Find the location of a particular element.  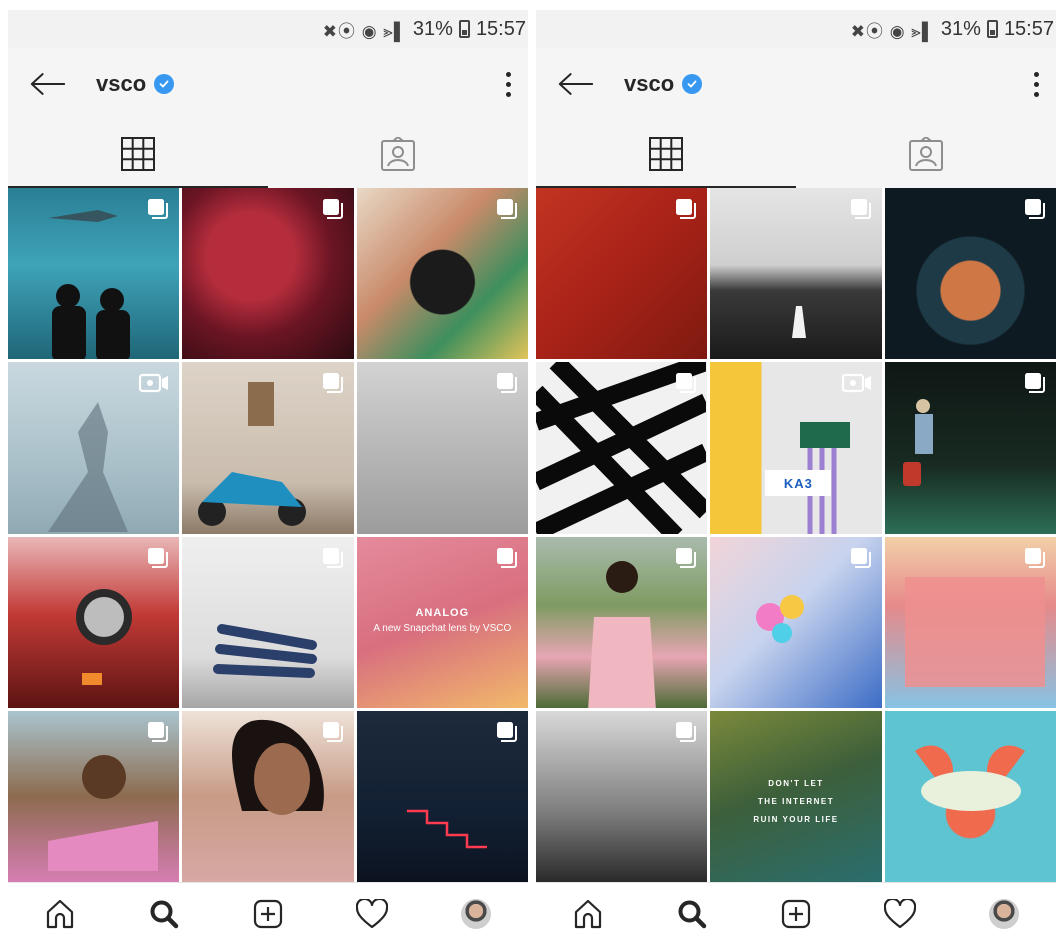

search-icon is located at coordinates (164, 914).